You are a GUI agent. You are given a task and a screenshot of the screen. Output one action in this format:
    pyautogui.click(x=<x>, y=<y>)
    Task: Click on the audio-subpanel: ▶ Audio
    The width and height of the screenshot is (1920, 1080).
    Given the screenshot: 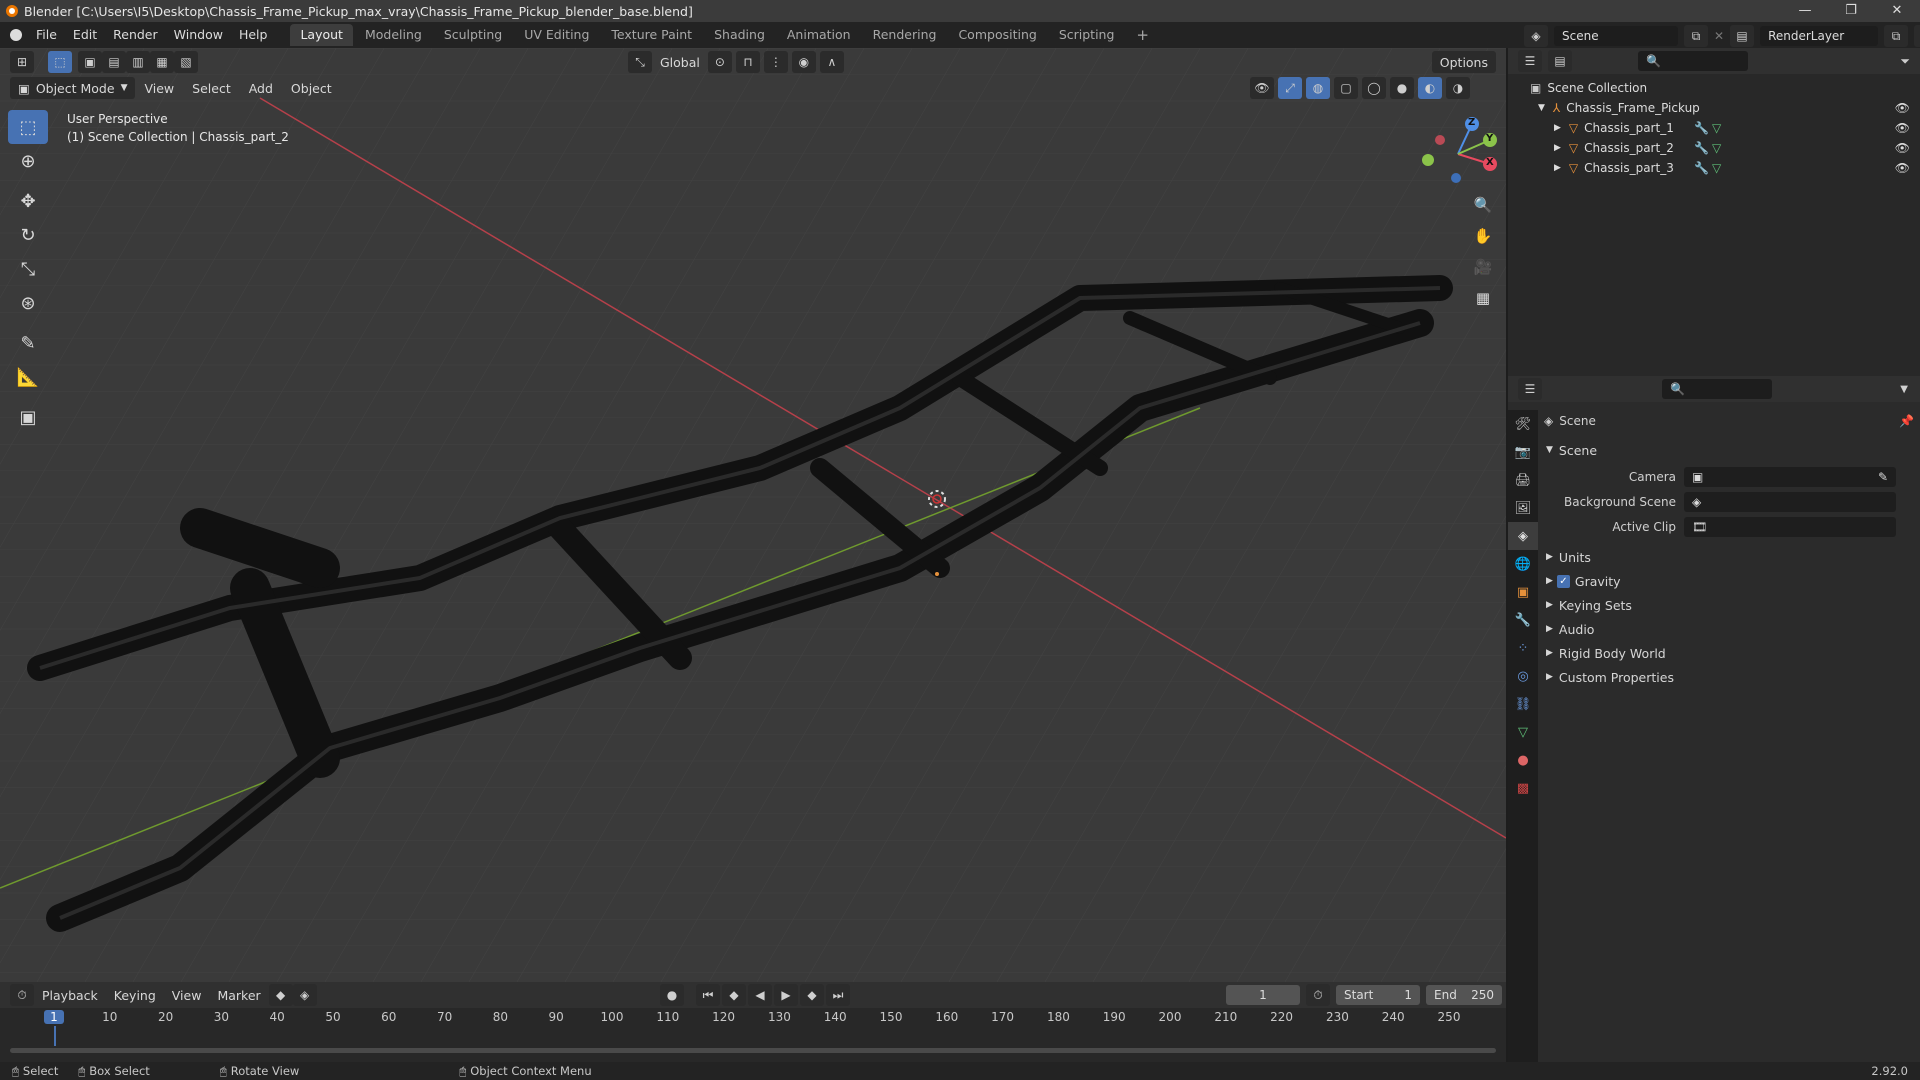 What is the action you would take?
    pyautogui.click(x=1729, y=629)
    